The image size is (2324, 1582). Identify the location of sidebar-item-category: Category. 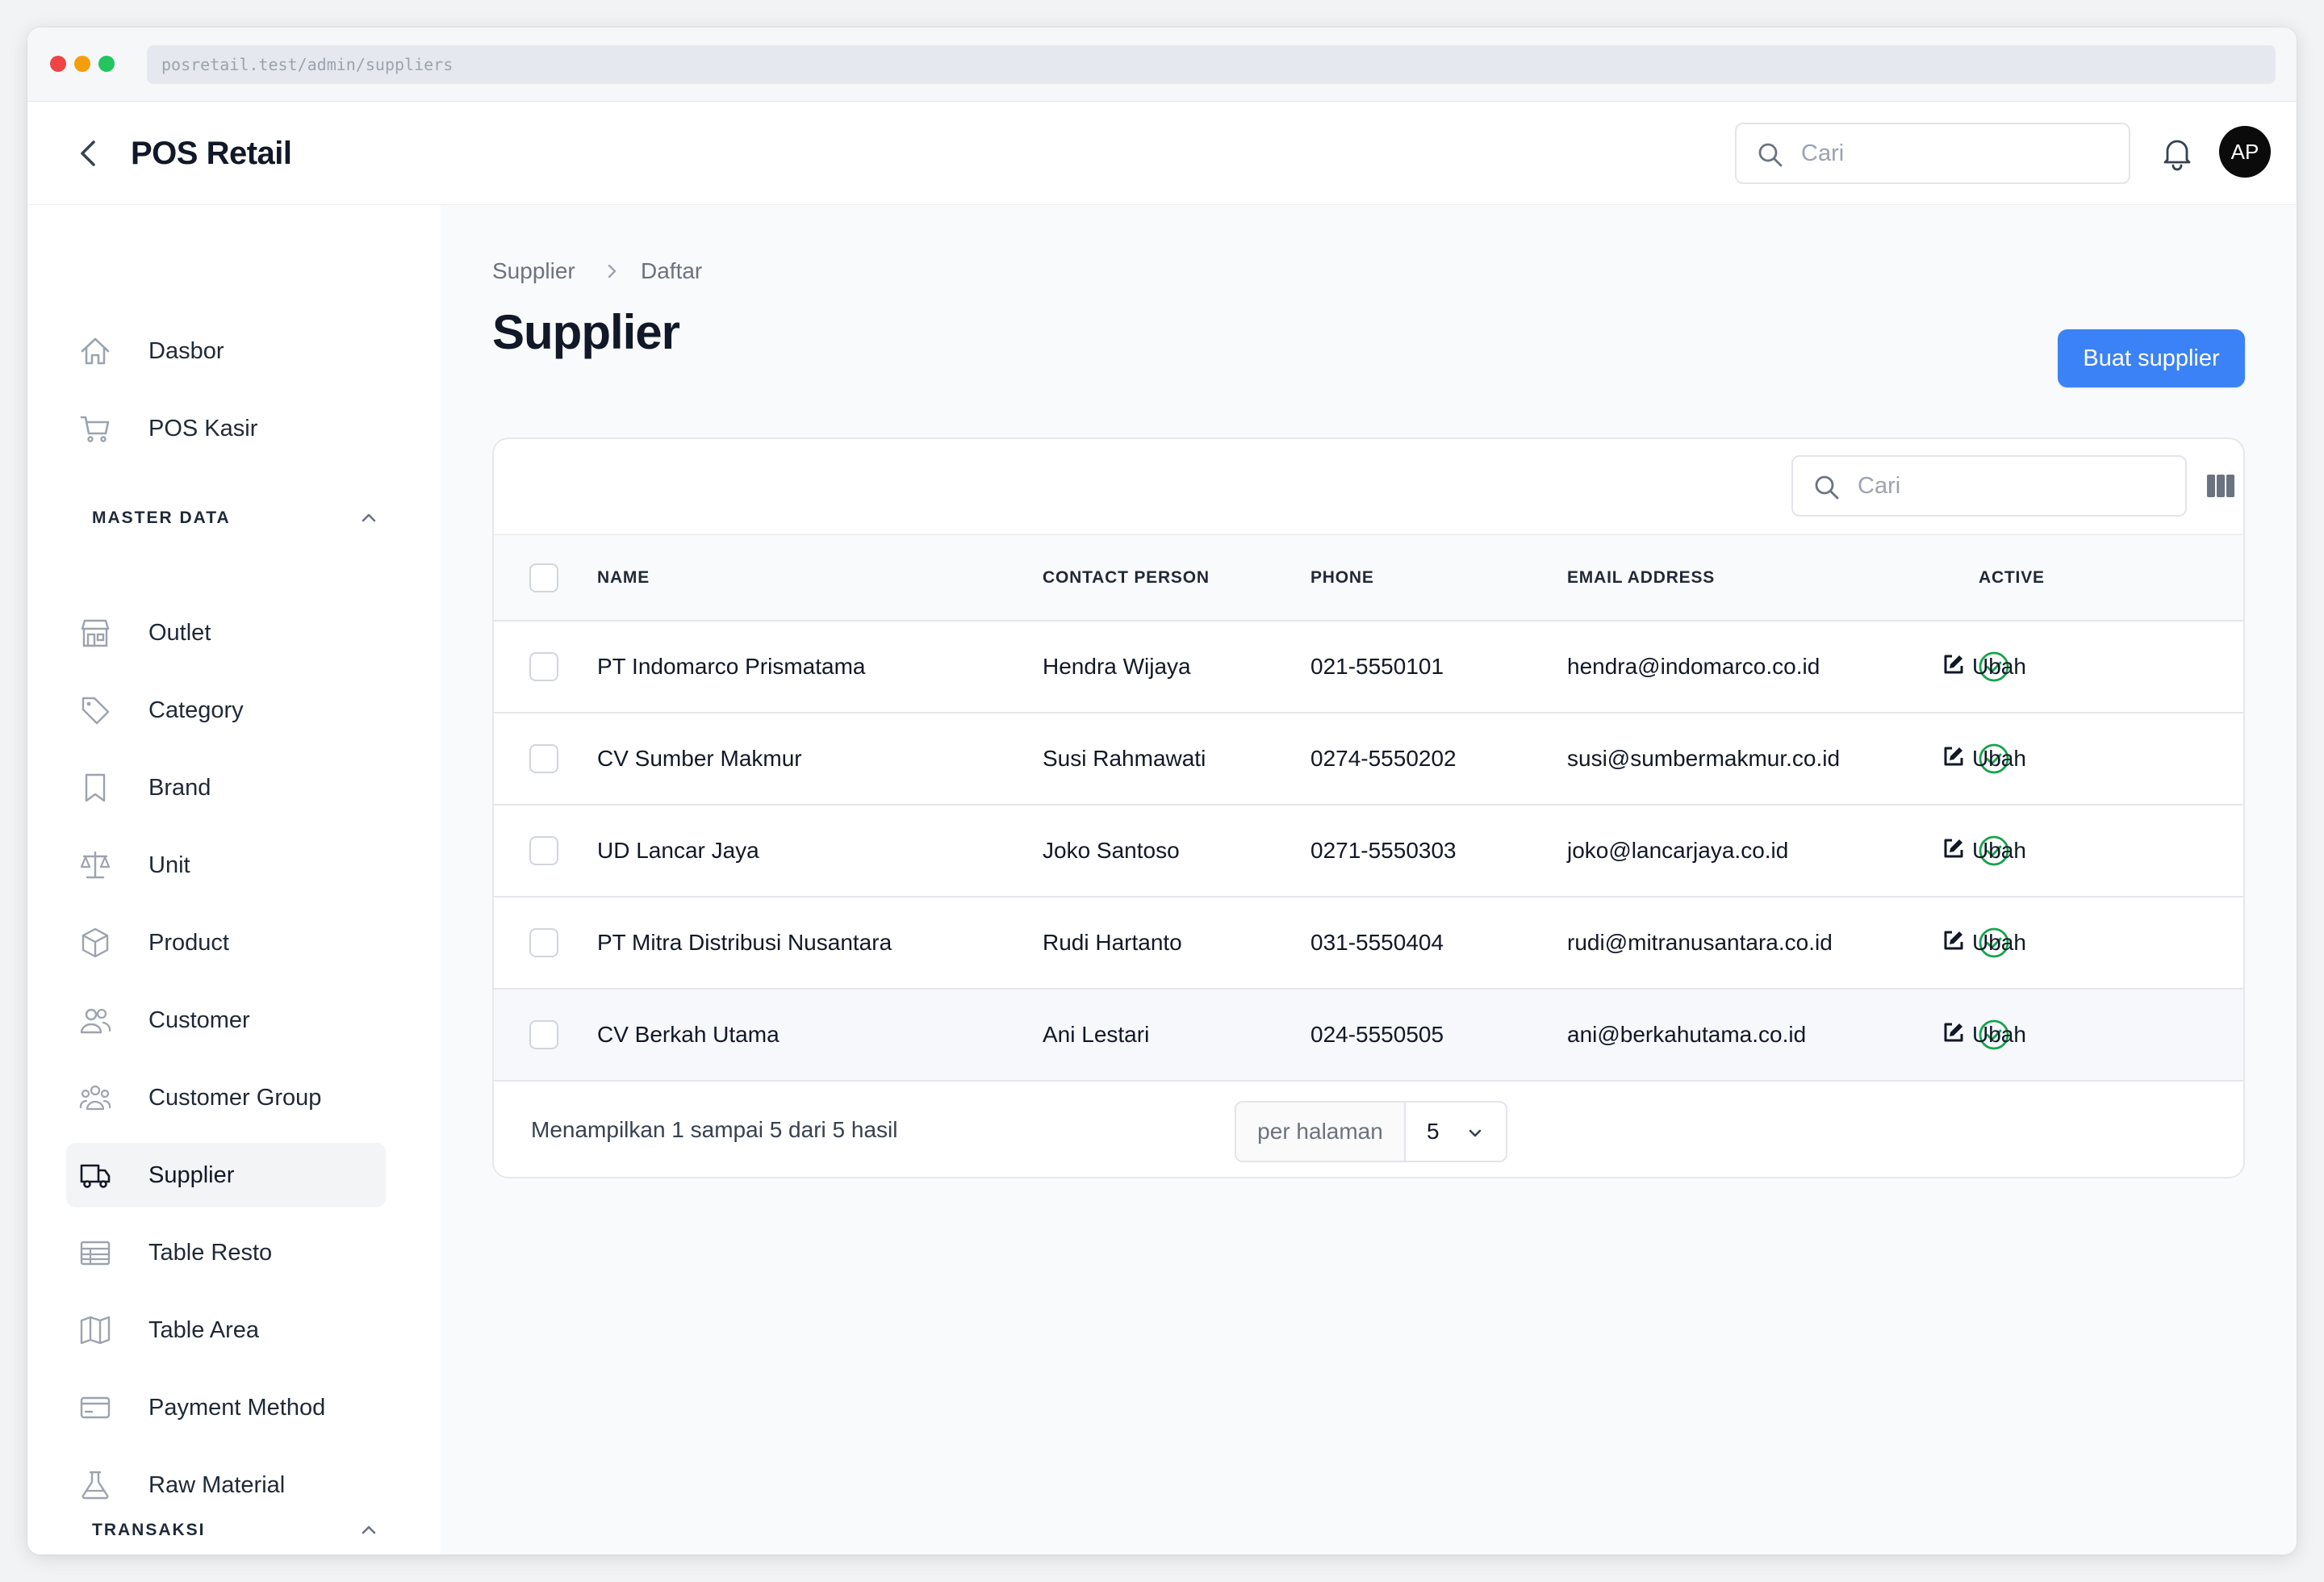
(226, 710).